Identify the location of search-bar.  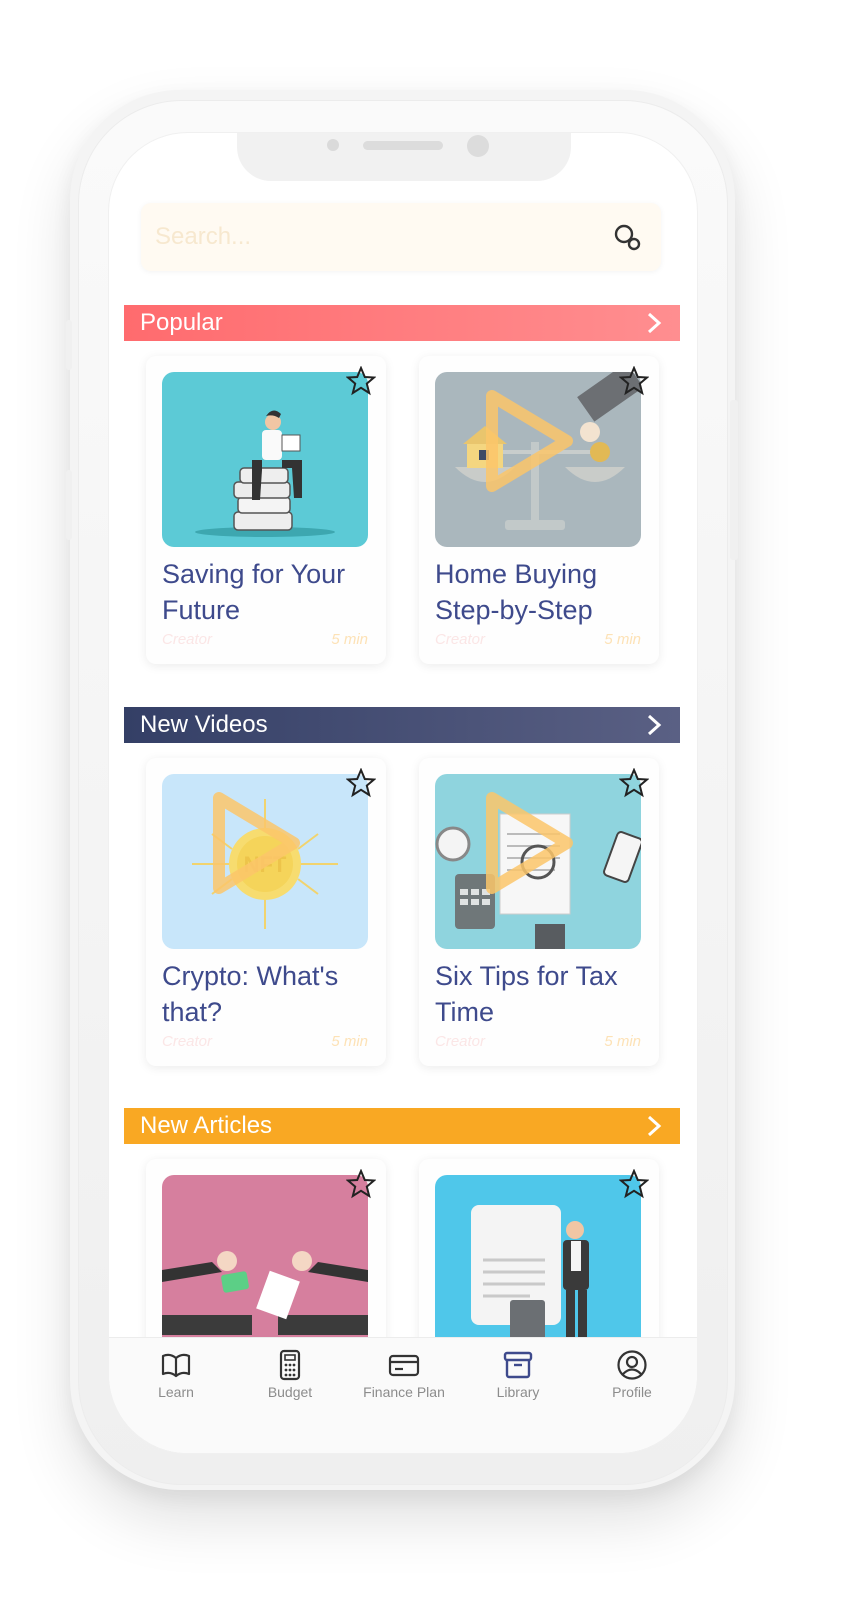
(401, 237).